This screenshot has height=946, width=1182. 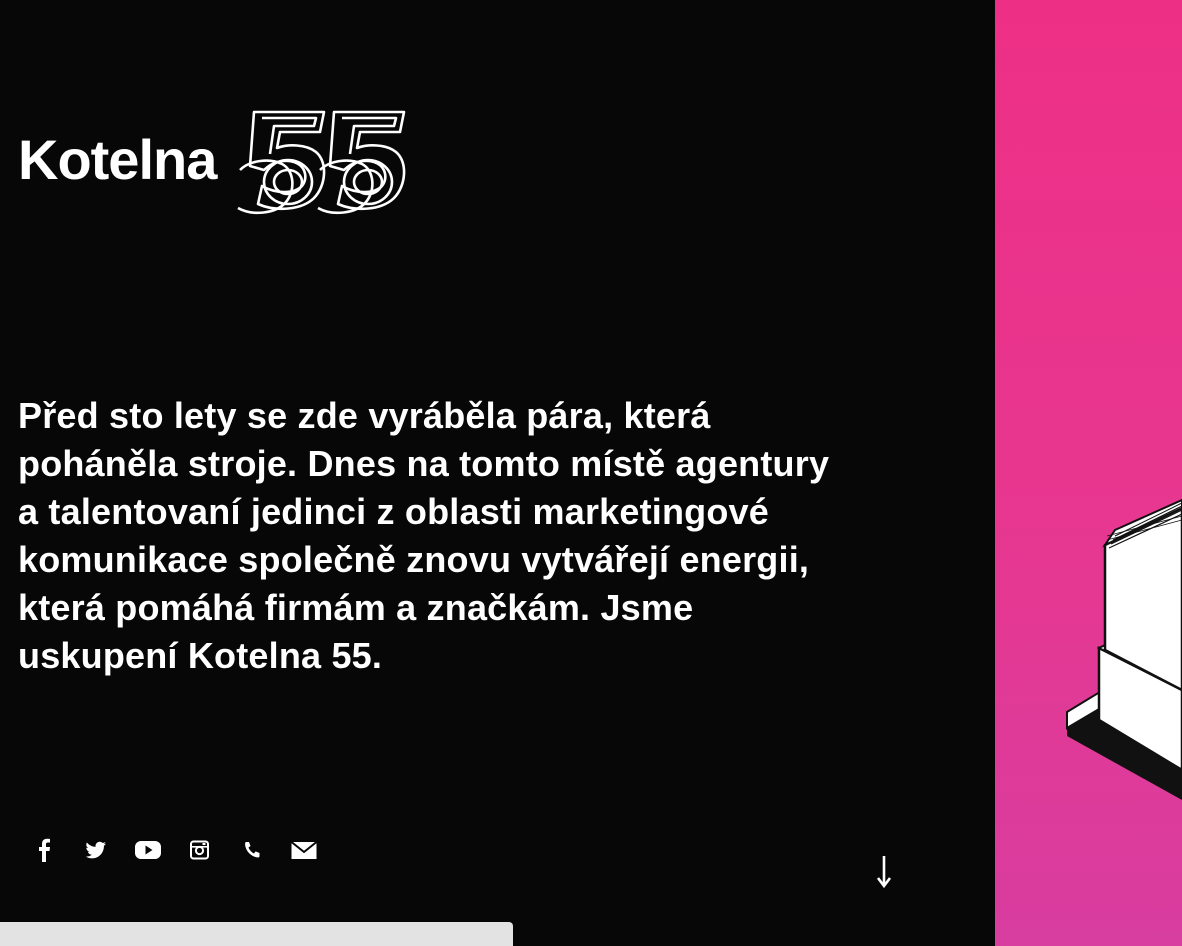 I want to click on cookie-bar, so click(x=256, y=934).